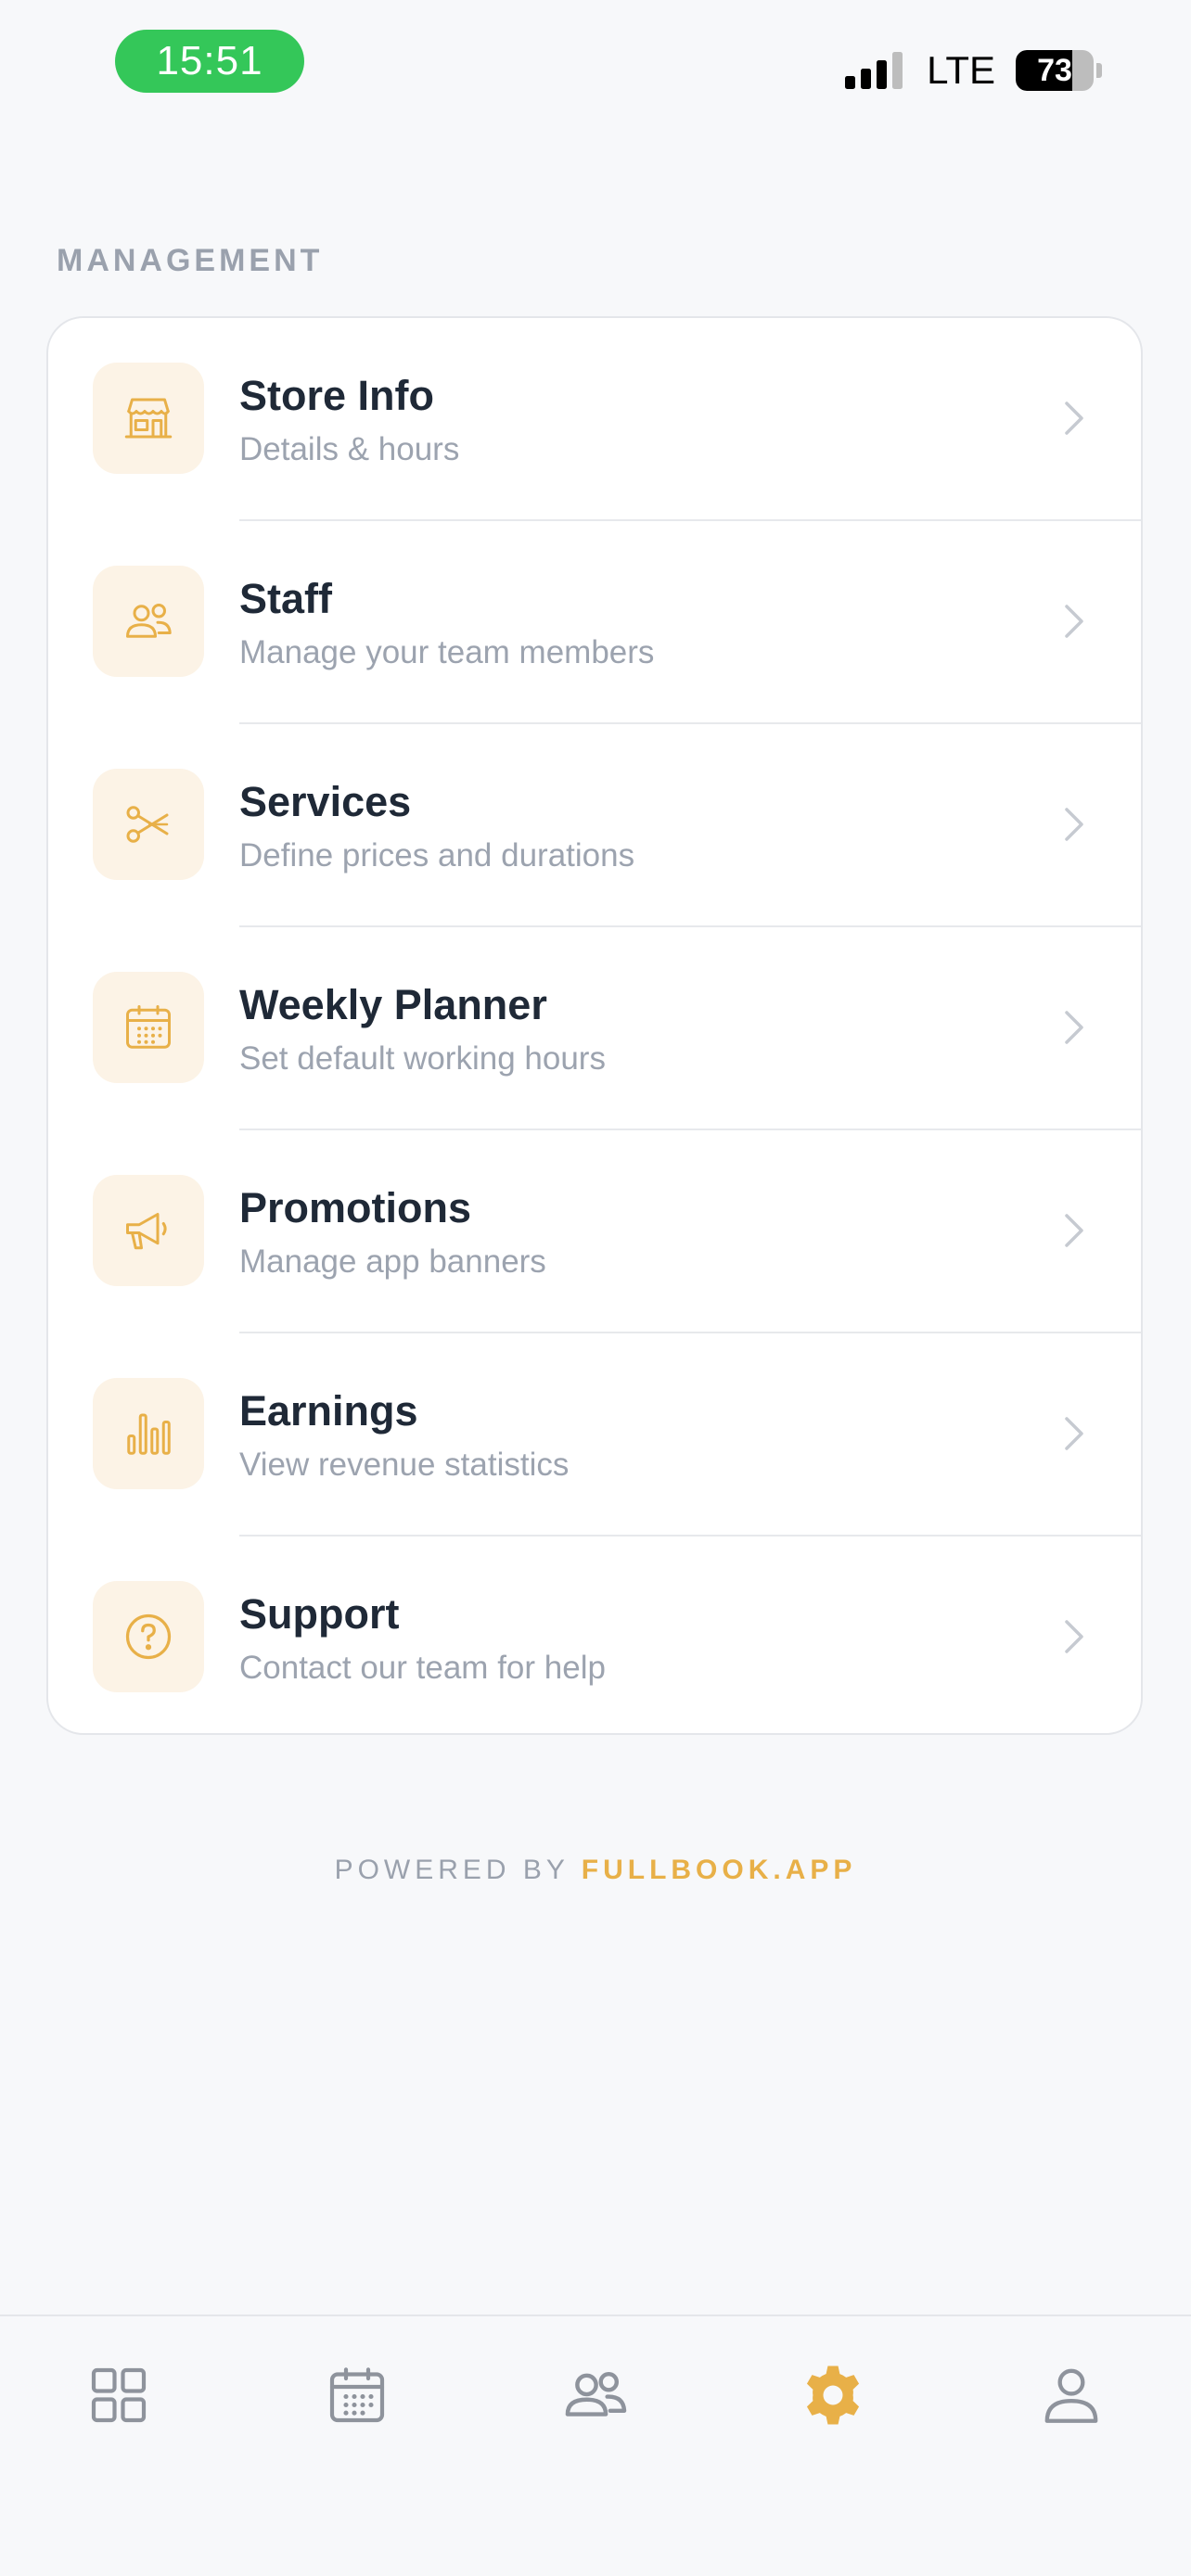 Image resolution: width=1191 pixels, height=2576 pixels. What do you see at coordinates (319, 1614) in the screenshot?
I see `menu-item-title: Support` at bounding box center [319, 1614].